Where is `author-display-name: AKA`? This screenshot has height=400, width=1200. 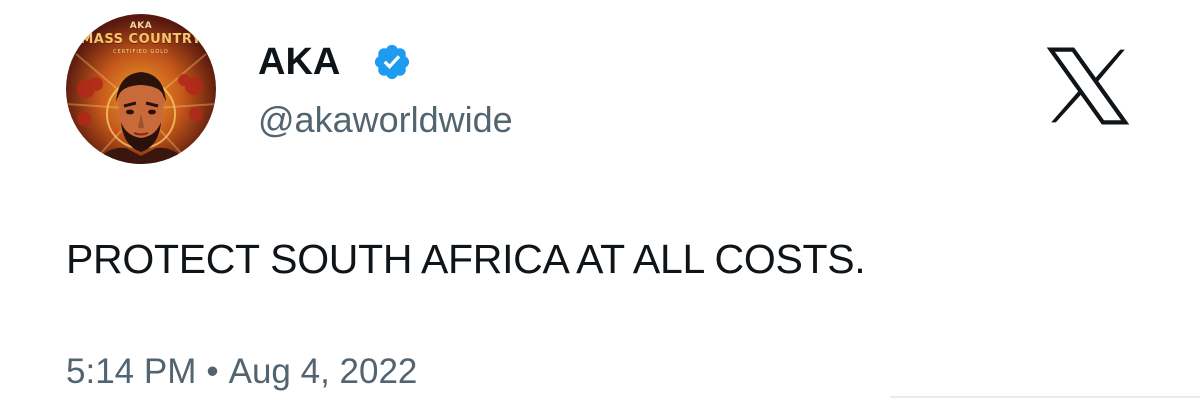
author-display-name: AKA is located at coordinates (299, 62).